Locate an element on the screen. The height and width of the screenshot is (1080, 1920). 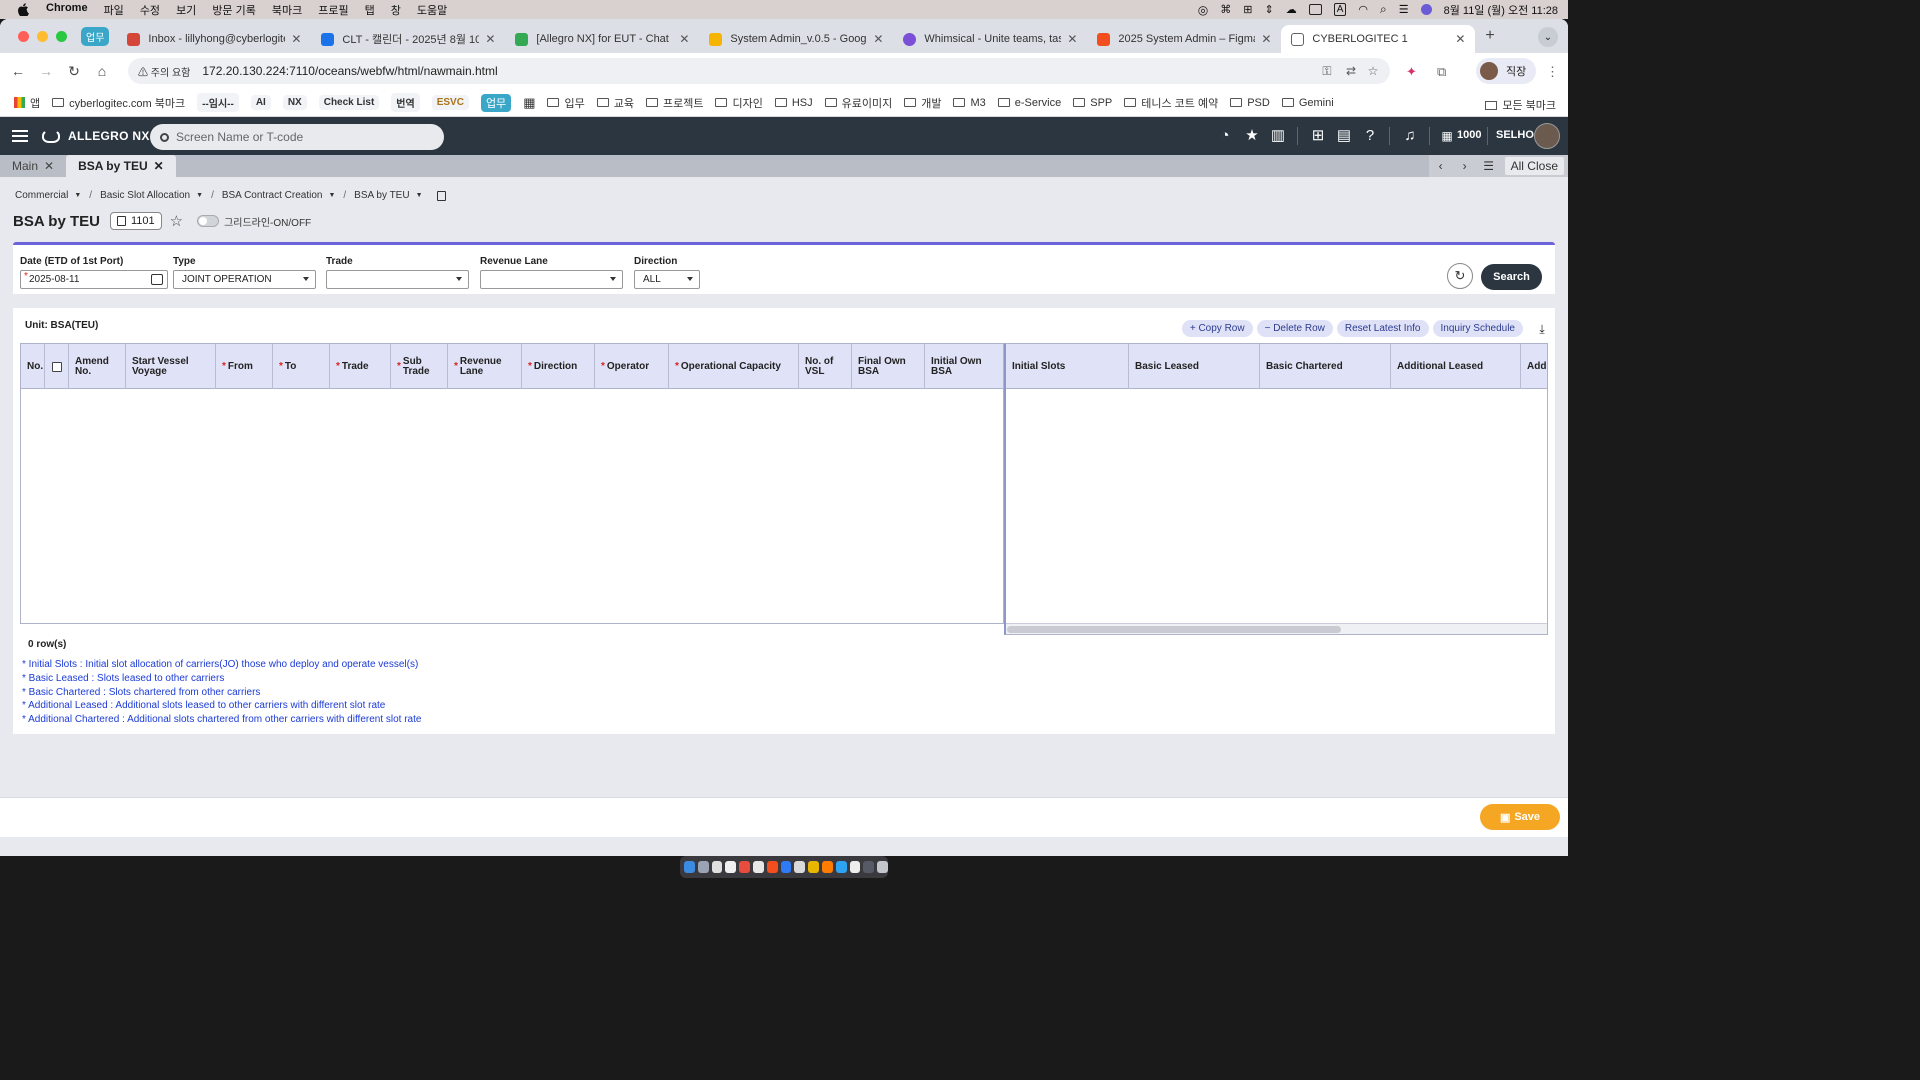
tab-prev-icon: ‹ is located at coordinates (1441, 166).